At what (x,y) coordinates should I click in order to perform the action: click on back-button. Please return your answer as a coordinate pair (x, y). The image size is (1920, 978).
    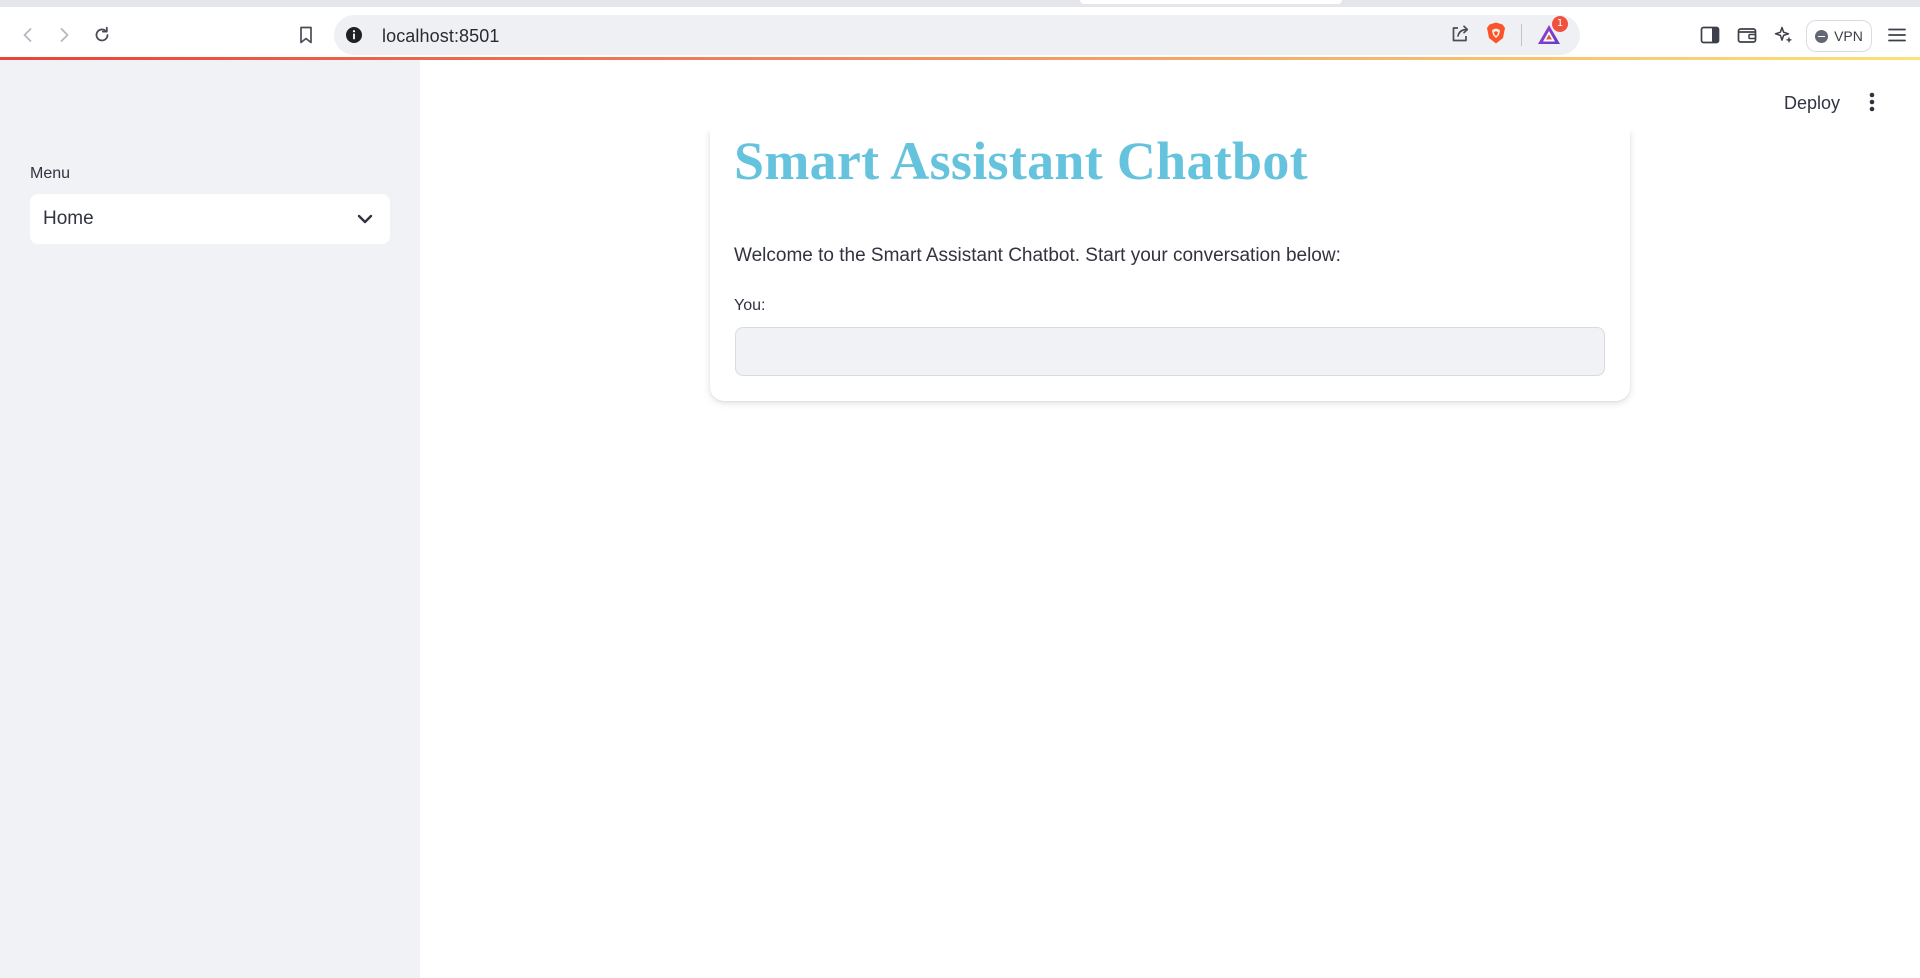
    Looking at the image, I should click on (28, 35).